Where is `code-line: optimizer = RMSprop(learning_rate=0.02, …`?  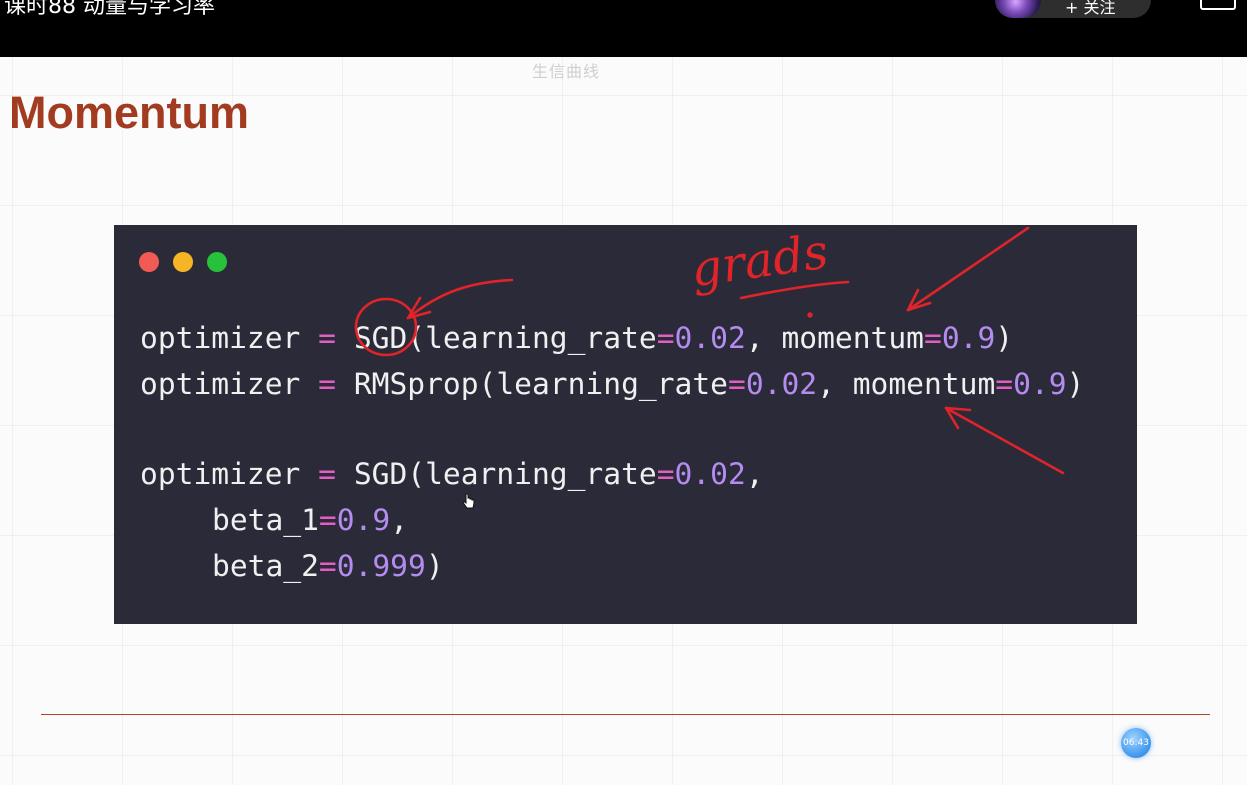 code-line: optimizer = RMSprop(learning_rate=0.02, … is located at coordinates (612, 384).